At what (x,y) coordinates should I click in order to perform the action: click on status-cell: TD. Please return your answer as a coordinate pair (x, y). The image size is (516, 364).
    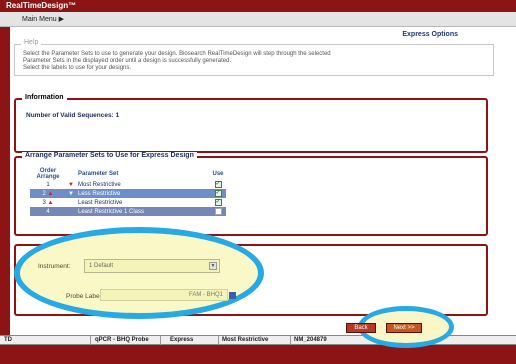
    Looking at the image, I should click on (8, 340).